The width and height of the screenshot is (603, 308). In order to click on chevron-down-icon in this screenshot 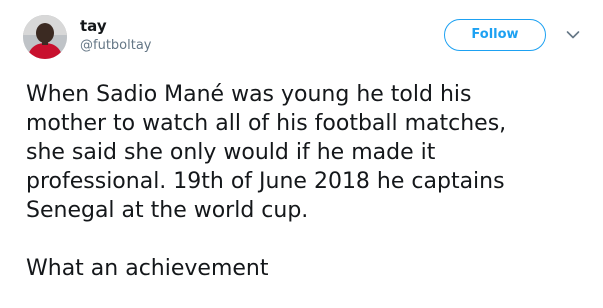, I will do `click(573, 35)`.